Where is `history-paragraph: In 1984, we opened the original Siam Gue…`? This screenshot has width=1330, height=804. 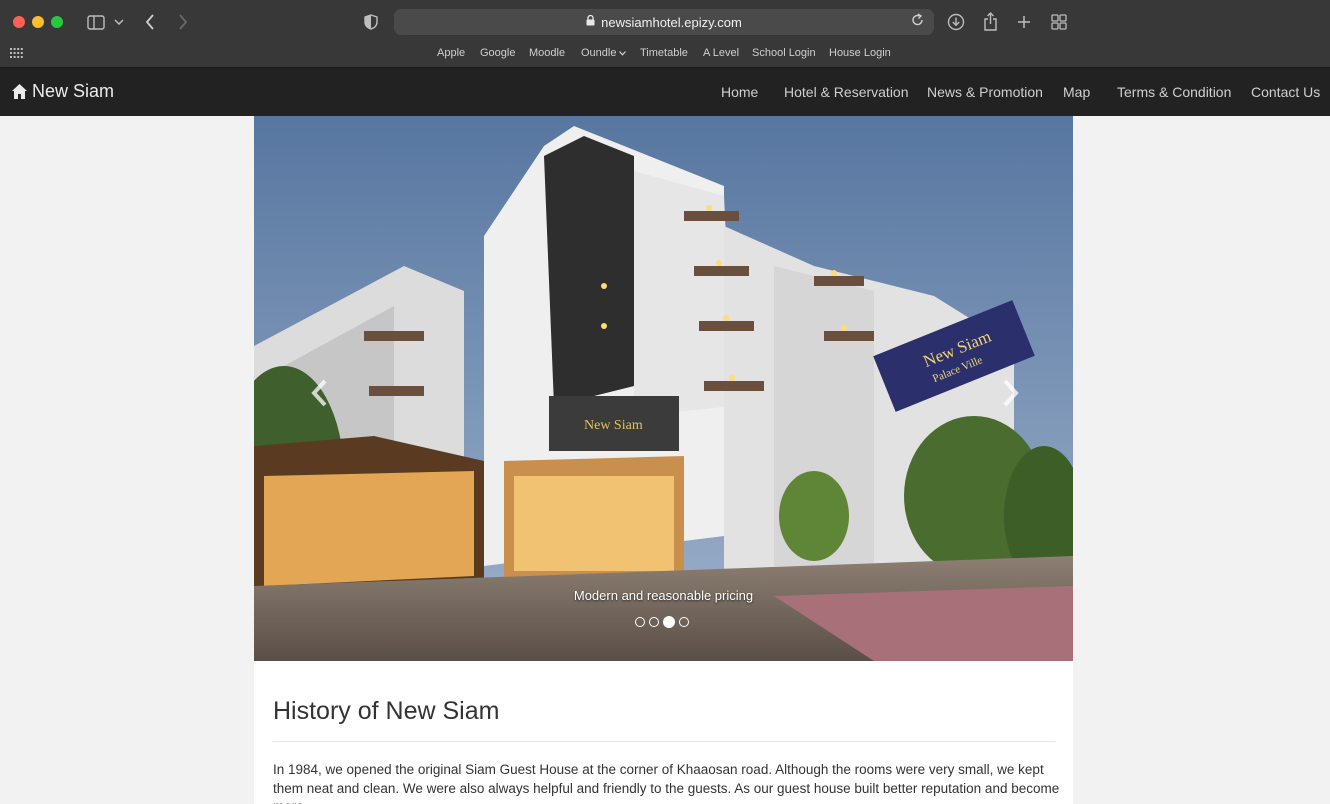
history-paragraph: In 1984, we opened the original Siam Gue… is located at coordinates (666, 783).